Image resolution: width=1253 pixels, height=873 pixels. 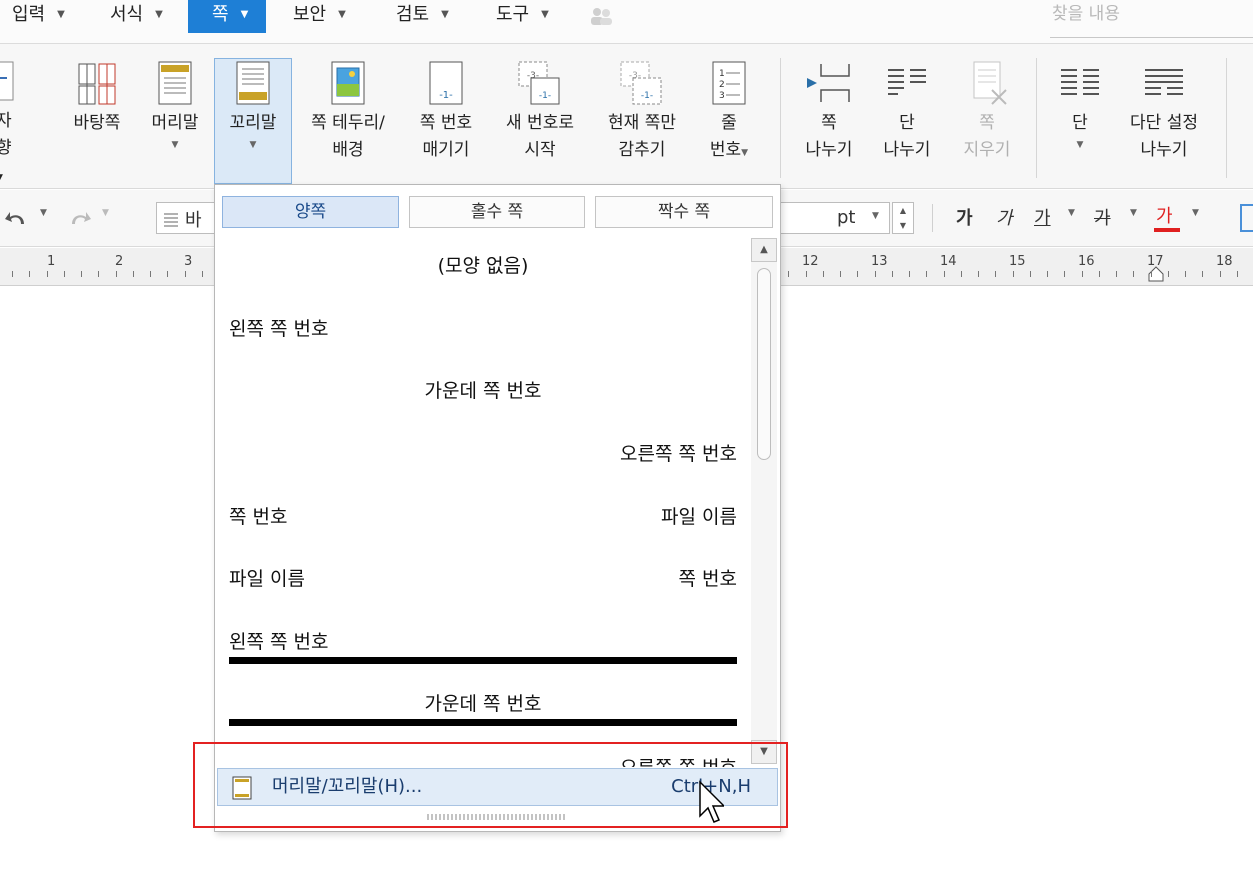 I want to click on option-pagenum-filename: 쪽 번호 파일 이름, so click(x=483, y=517).